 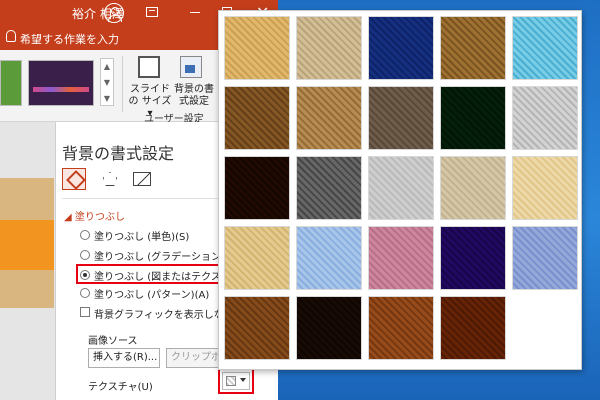 I want to click on theme-stripe, so click(x=61, y=89).